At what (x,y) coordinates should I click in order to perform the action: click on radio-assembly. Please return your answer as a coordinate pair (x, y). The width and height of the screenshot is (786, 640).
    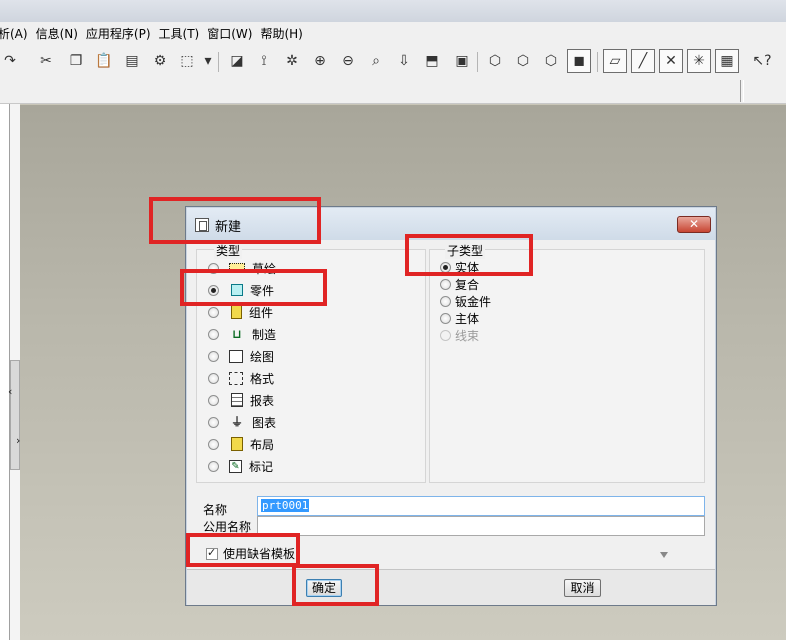
    Looking at the image, I should click on (213, 312).